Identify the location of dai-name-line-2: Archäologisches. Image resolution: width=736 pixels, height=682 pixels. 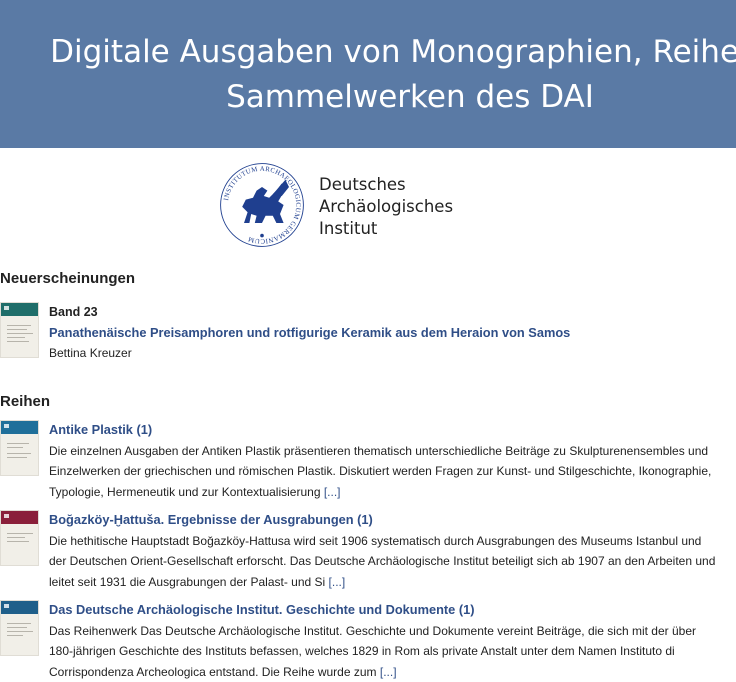
(386, 207).